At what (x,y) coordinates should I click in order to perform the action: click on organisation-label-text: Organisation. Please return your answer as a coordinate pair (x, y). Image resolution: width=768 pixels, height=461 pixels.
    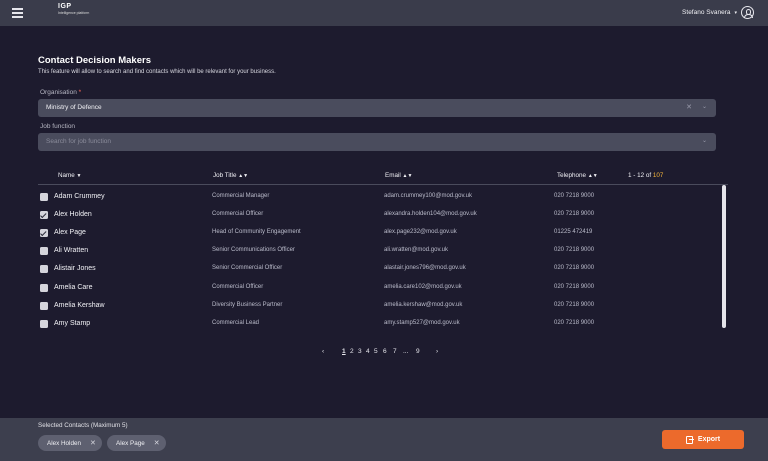
    Looking at the image, I should click on (58, 92).